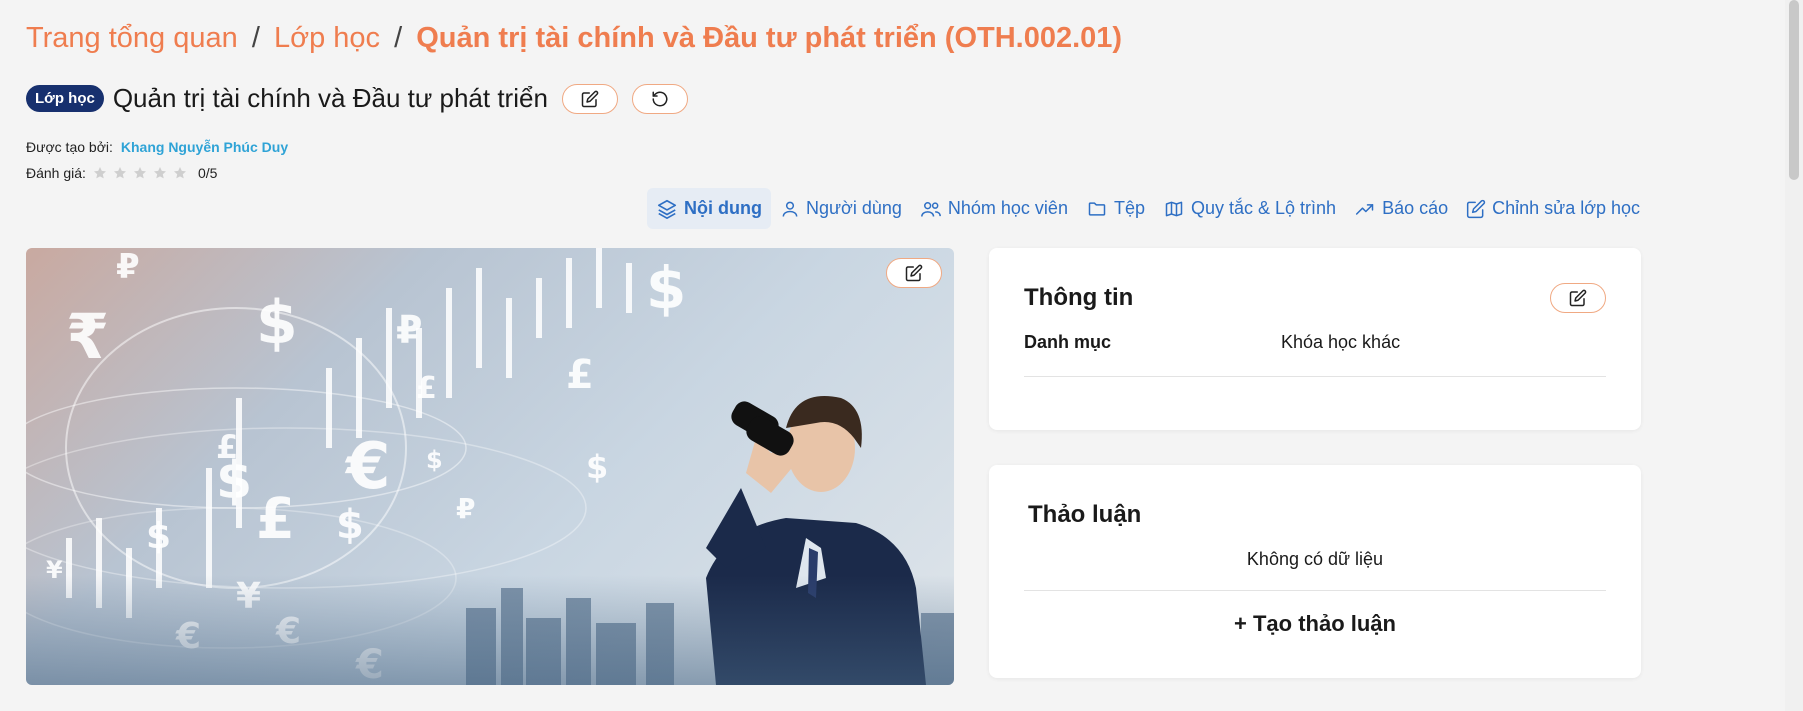 The height and width of the screenshot is (711, 1803). I want to click on rating-stars, so click(140, 173).